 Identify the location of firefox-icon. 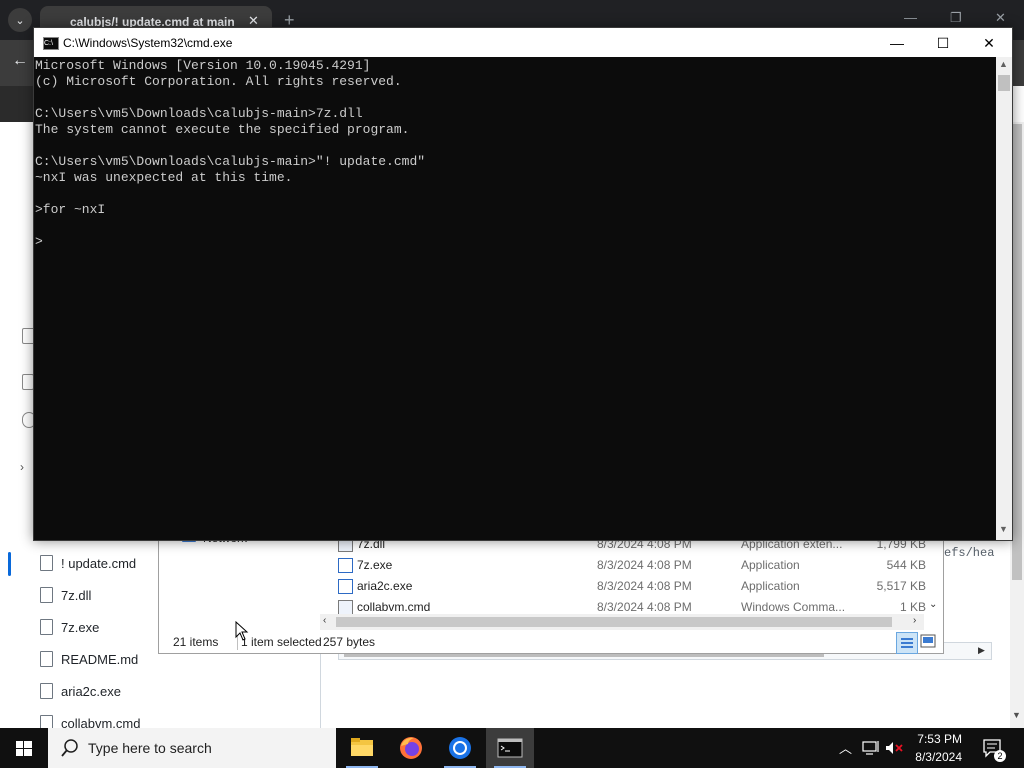
(411, 748).